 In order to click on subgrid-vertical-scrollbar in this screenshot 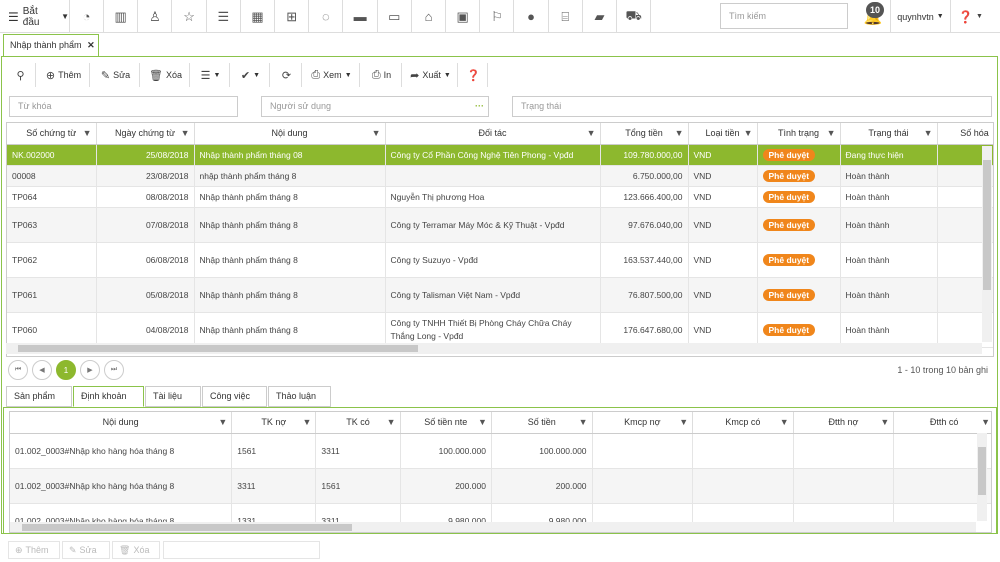, I will do `click(982, 477)`.